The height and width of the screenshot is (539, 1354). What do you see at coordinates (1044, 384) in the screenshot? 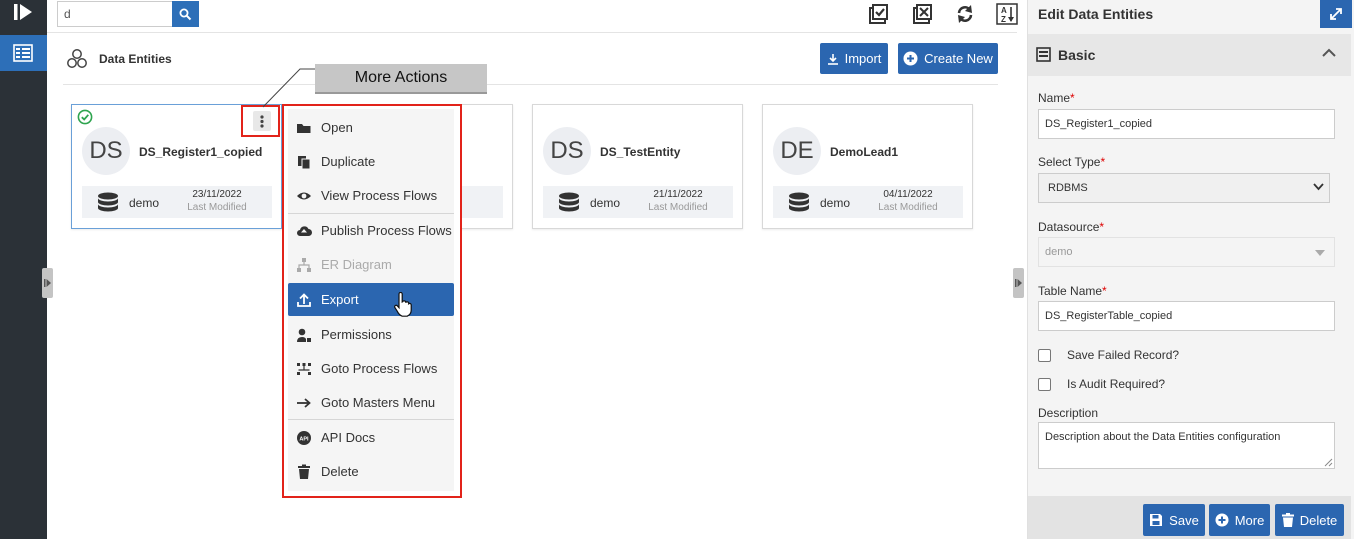
I see `audit-required-checkbox` at bounding box center [1044, 384].